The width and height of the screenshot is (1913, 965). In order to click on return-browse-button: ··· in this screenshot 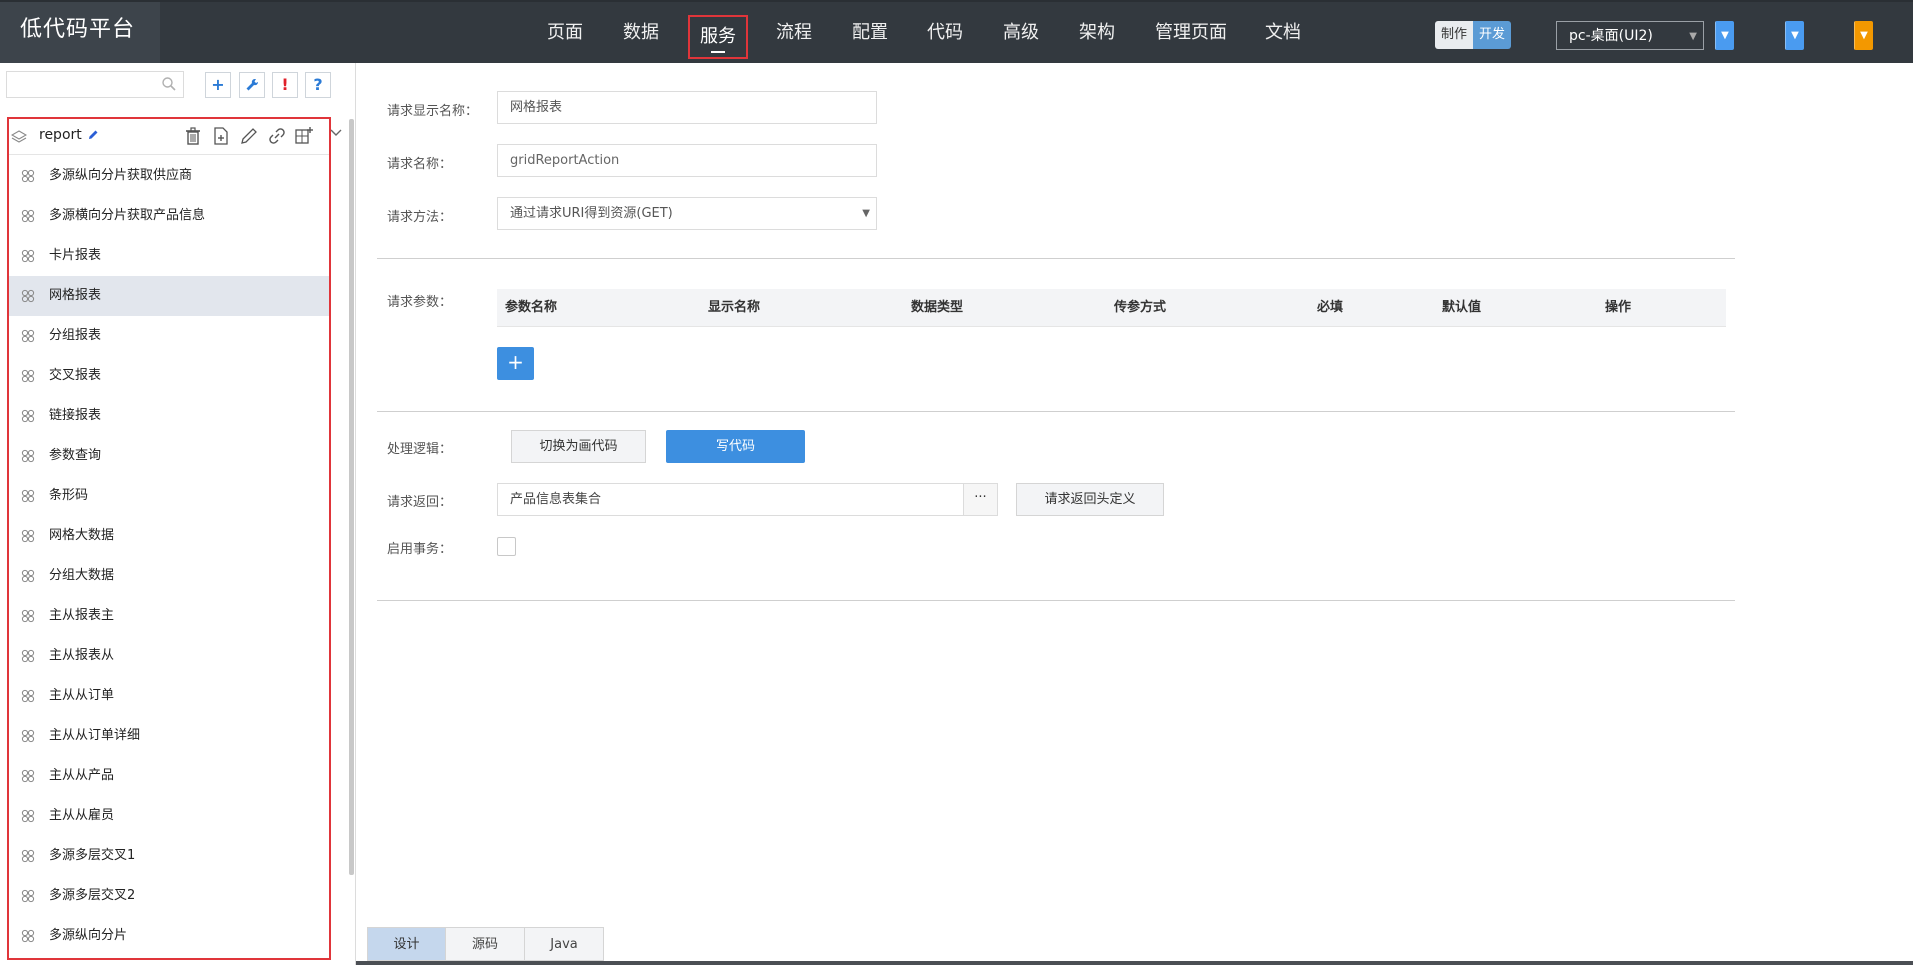, I will do `click(981, 499)`.